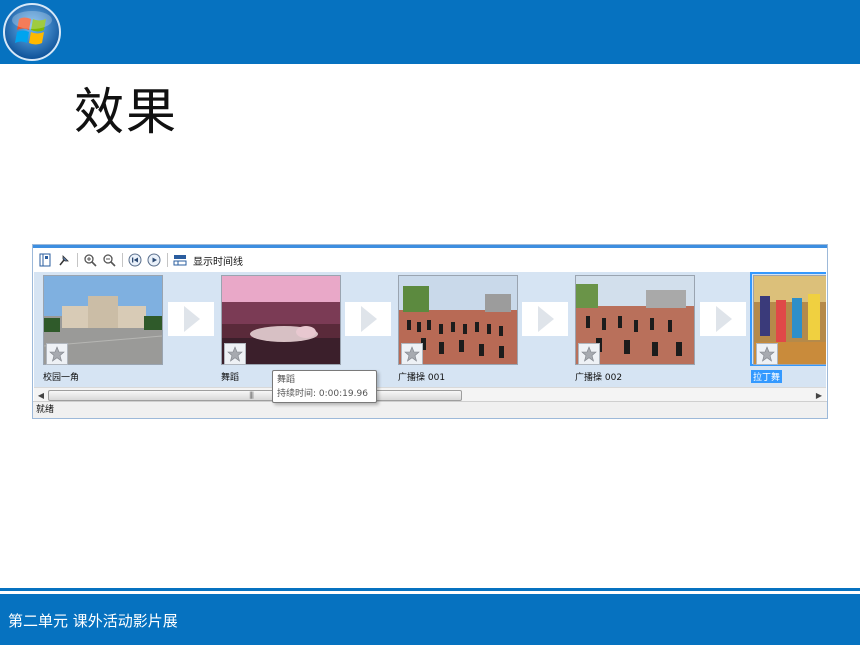 The image size is (860, 645). Describe the element at coordinates (286, 380) in the screenshot. I see `tooltip-title: 舞蹈` at that location.